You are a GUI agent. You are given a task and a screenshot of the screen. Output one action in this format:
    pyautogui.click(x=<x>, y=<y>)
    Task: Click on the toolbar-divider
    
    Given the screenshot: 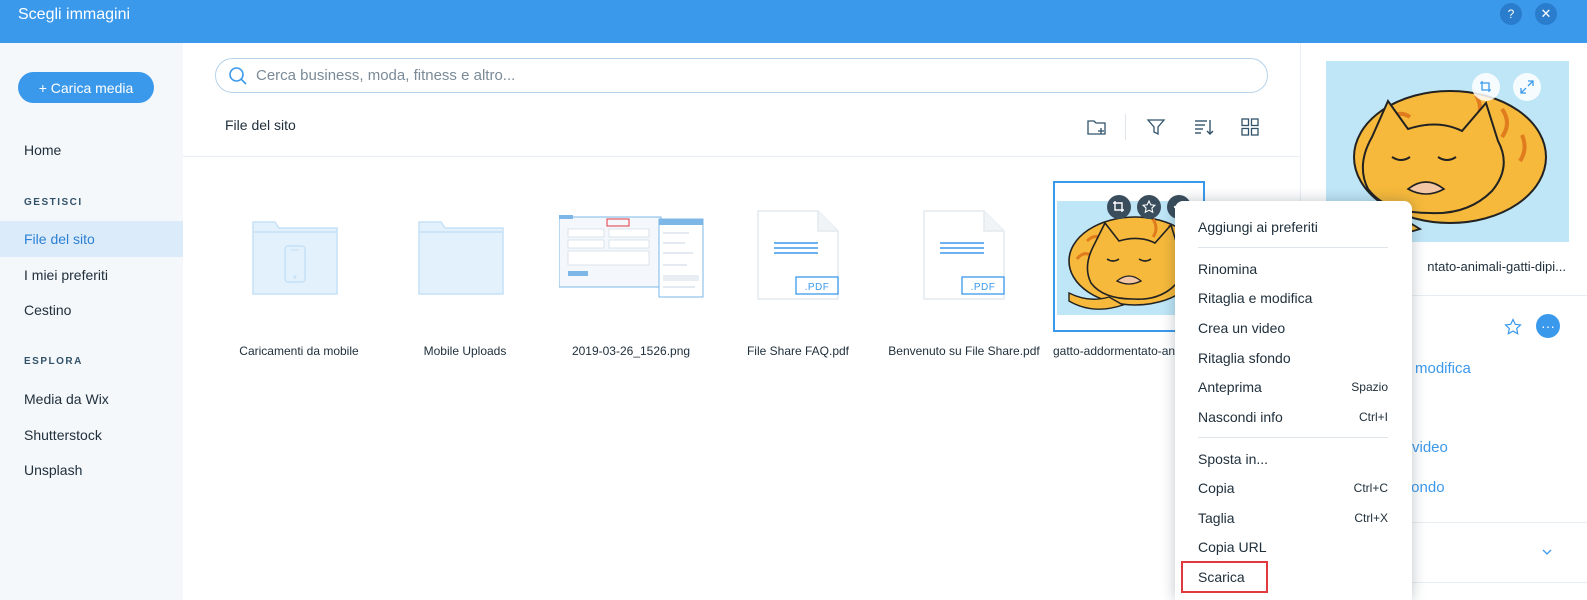 What is the action you would take?
    pyautogui.click(x=1125, y=127)
    